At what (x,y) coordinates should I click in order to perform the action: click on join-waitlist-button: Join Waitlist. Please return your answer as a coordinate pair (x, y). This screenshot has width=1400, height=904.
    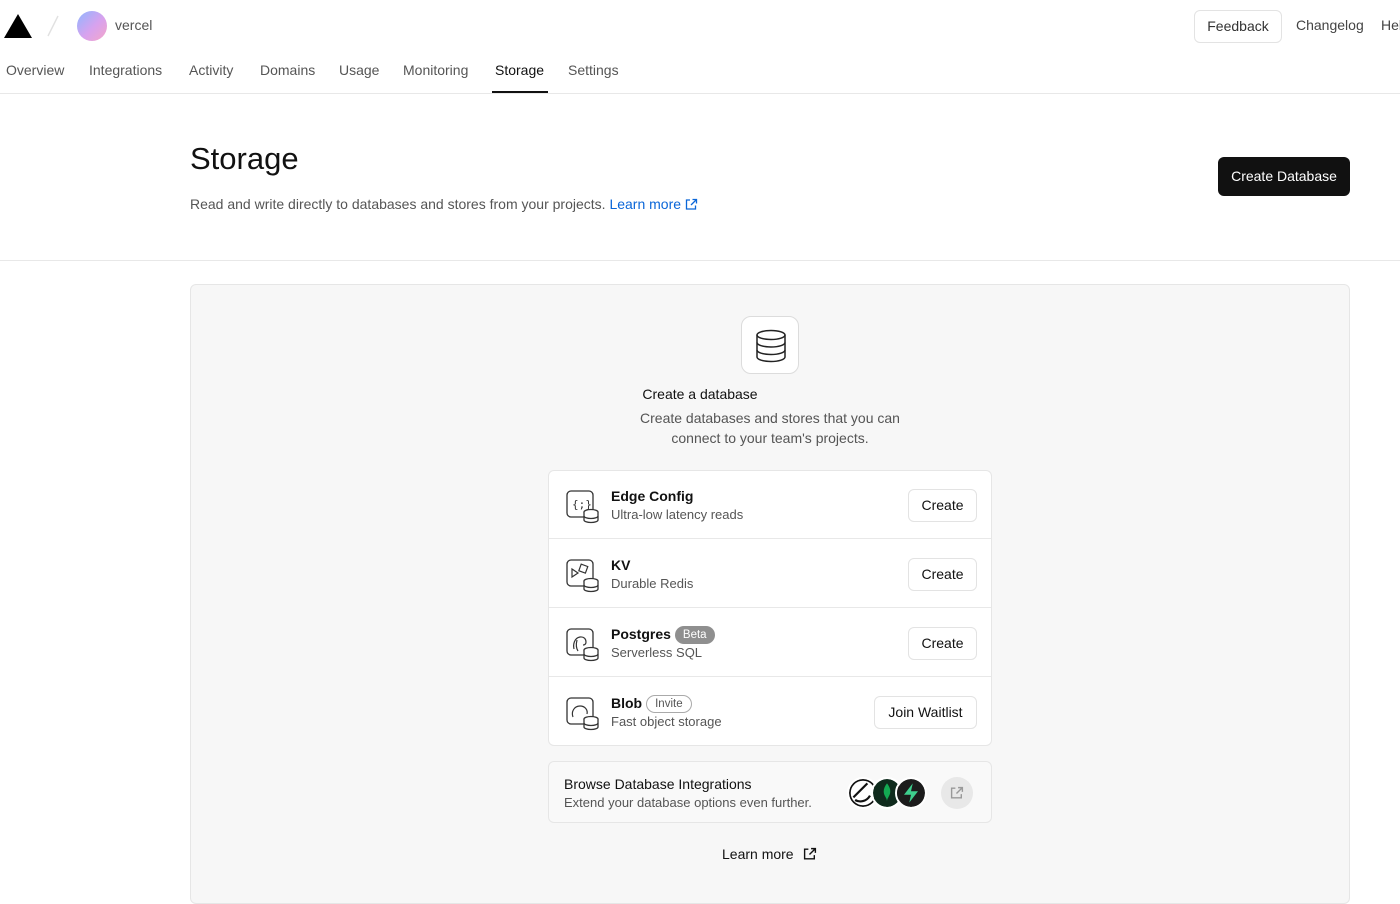
    Looking at the image, I should click on (925, 712).